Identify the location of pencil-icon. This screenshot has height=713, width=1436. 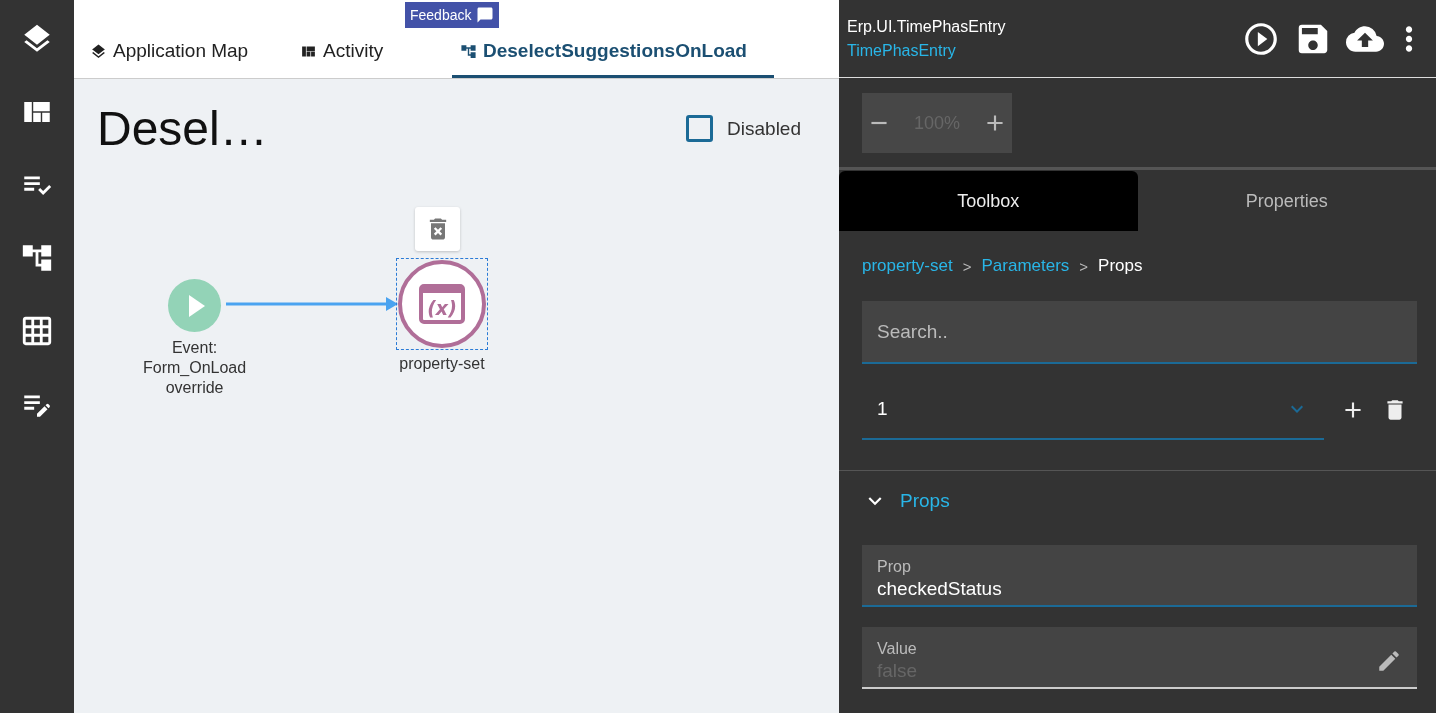
(1389, 661).